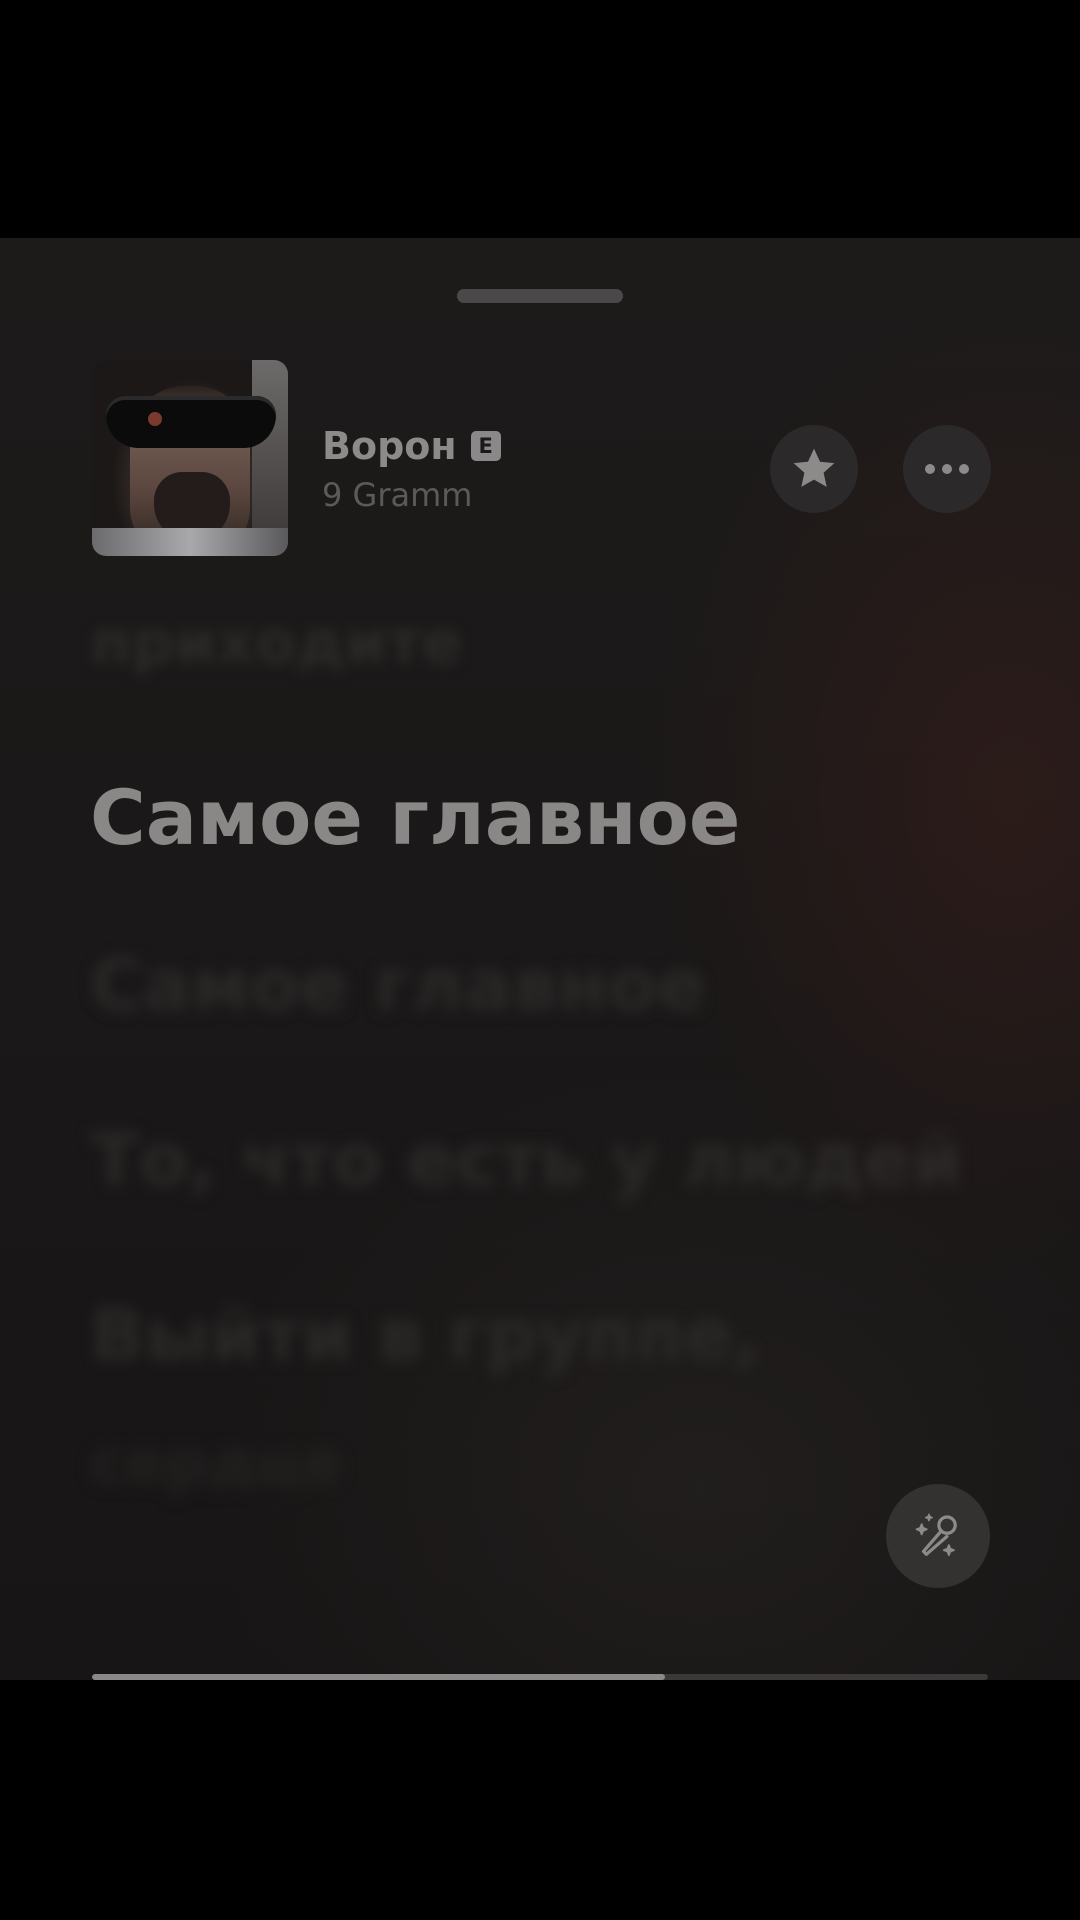 Image resolution: width=1080 pixels, height=1920 pixels. I want to click on song-title: Ворон, so click(389, 446).